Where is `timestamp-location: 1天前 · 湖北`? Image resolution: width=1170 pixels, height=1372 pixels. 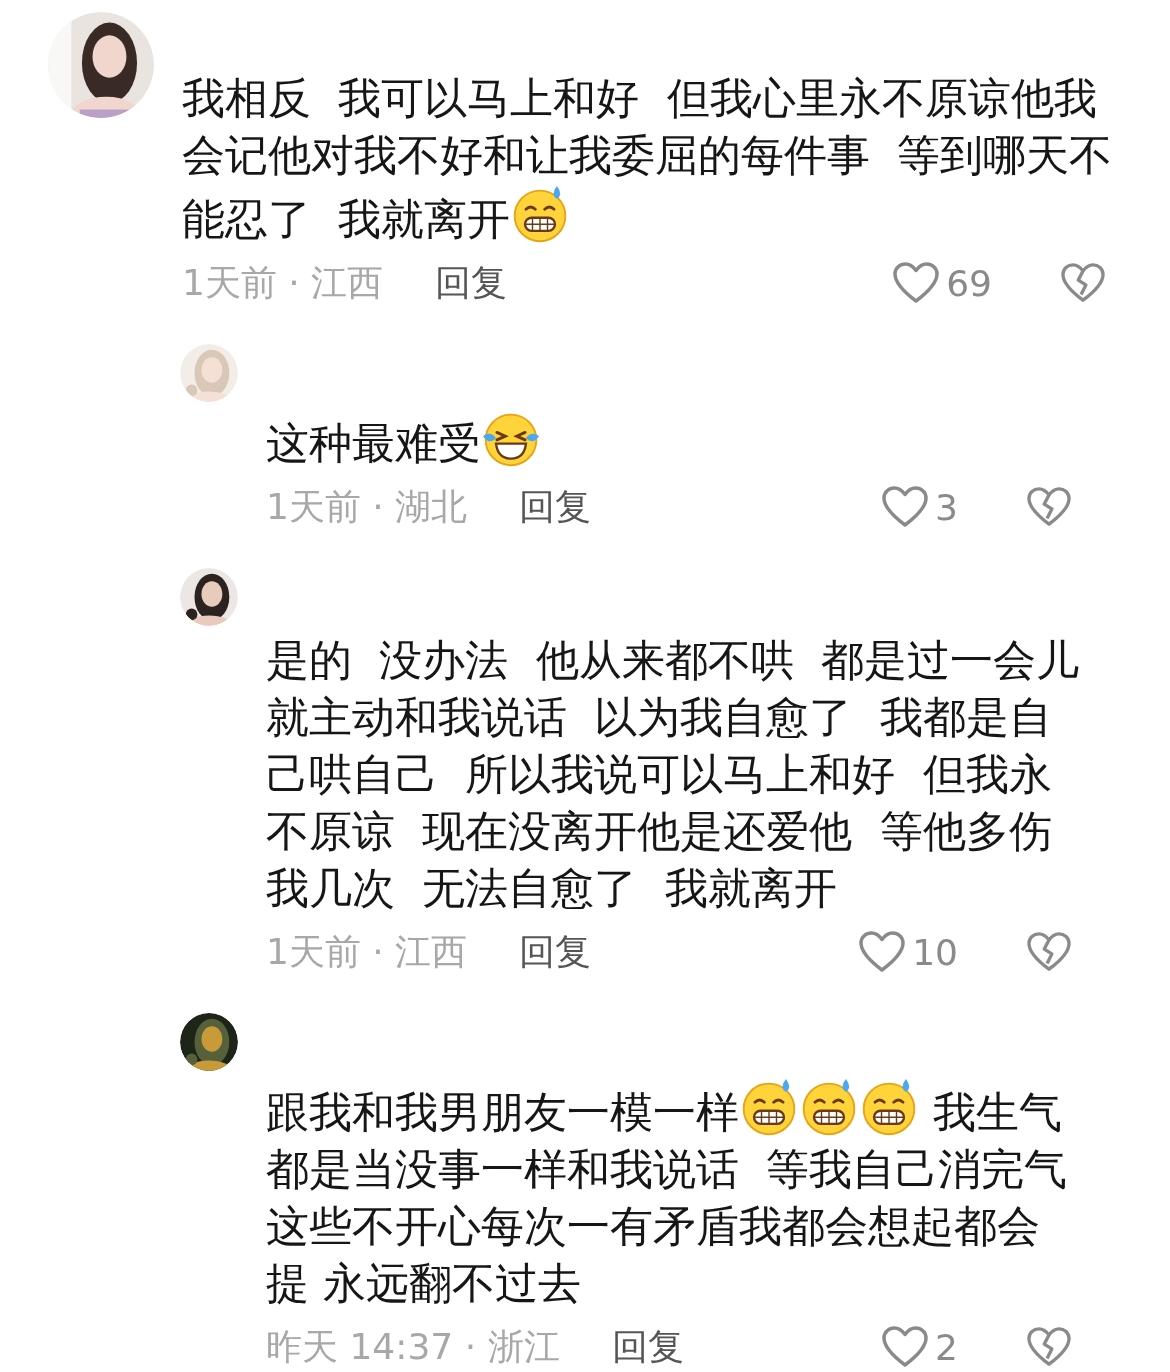
timestamp-location: 1天前 · 湖北 is located at coordinates (367, 506).